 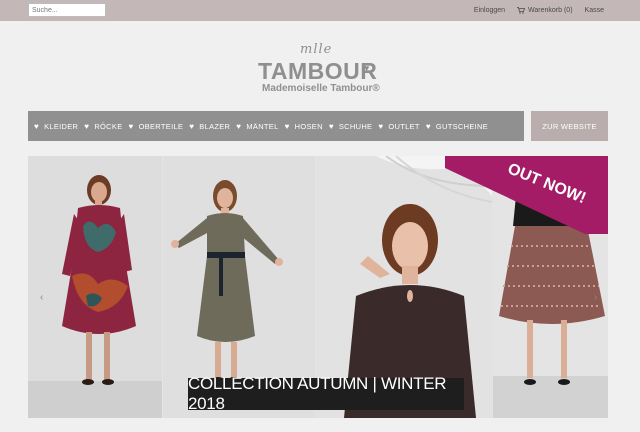 I want to click on nav-item-outlet: ♥ OUTLET, so click(x=398, y=126).